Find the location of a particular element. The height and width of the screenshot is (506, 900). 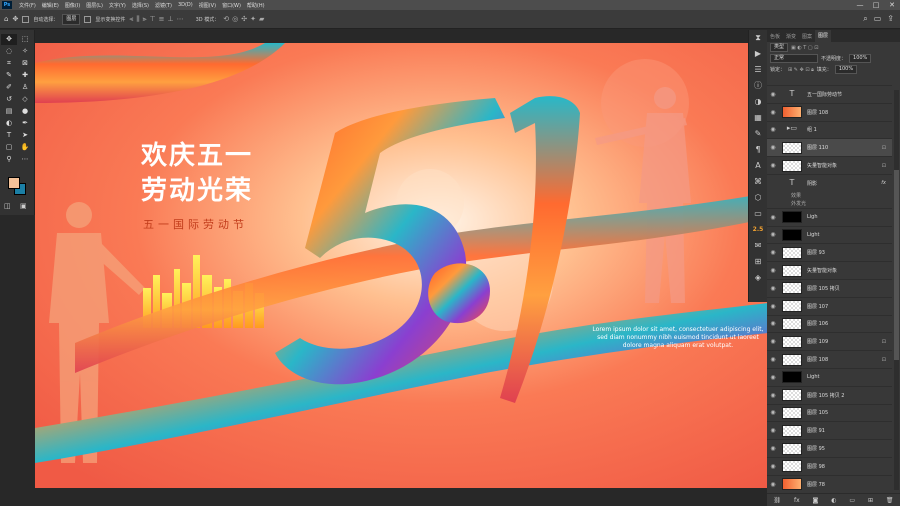

workspace-icon: ▭ is located at coordinates (878, 19).